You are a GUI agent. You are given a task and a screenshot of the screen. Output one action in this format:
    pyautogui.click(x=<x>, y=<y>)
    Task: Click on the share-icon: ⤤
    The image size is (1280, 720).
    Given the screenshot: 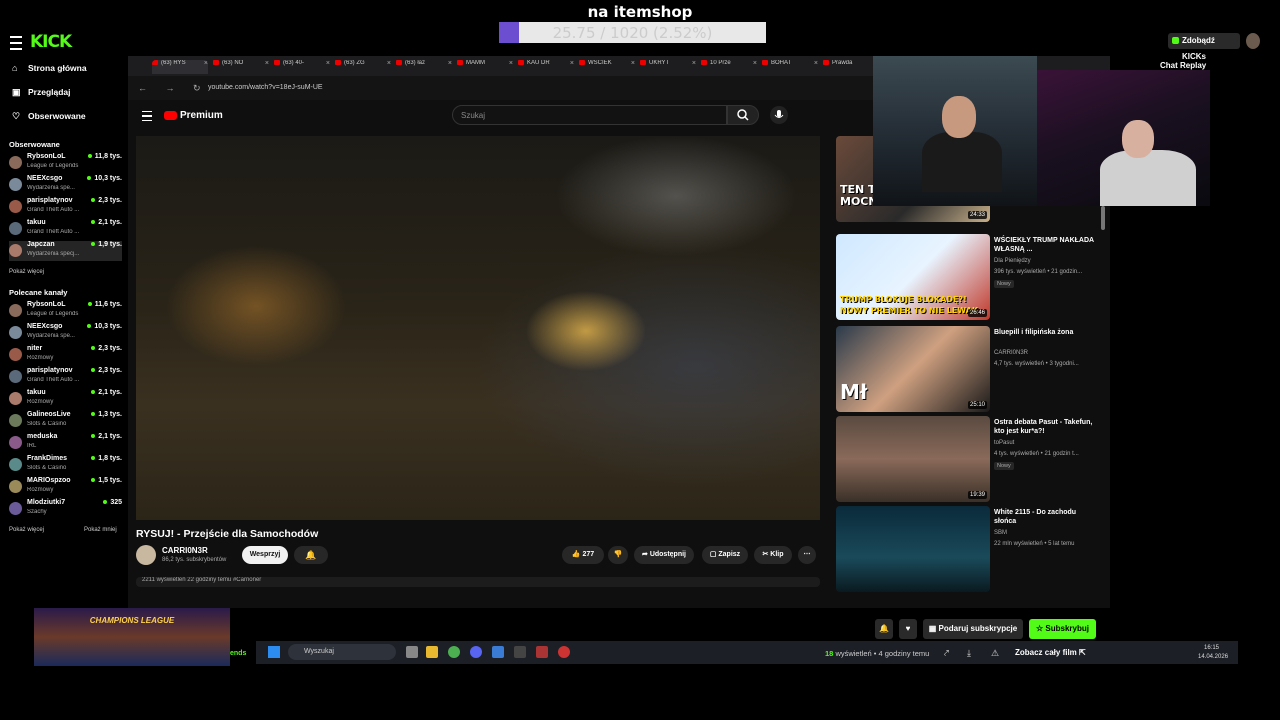 What is the action you would take?
    pyautogui.click(x=946, y=653)
    